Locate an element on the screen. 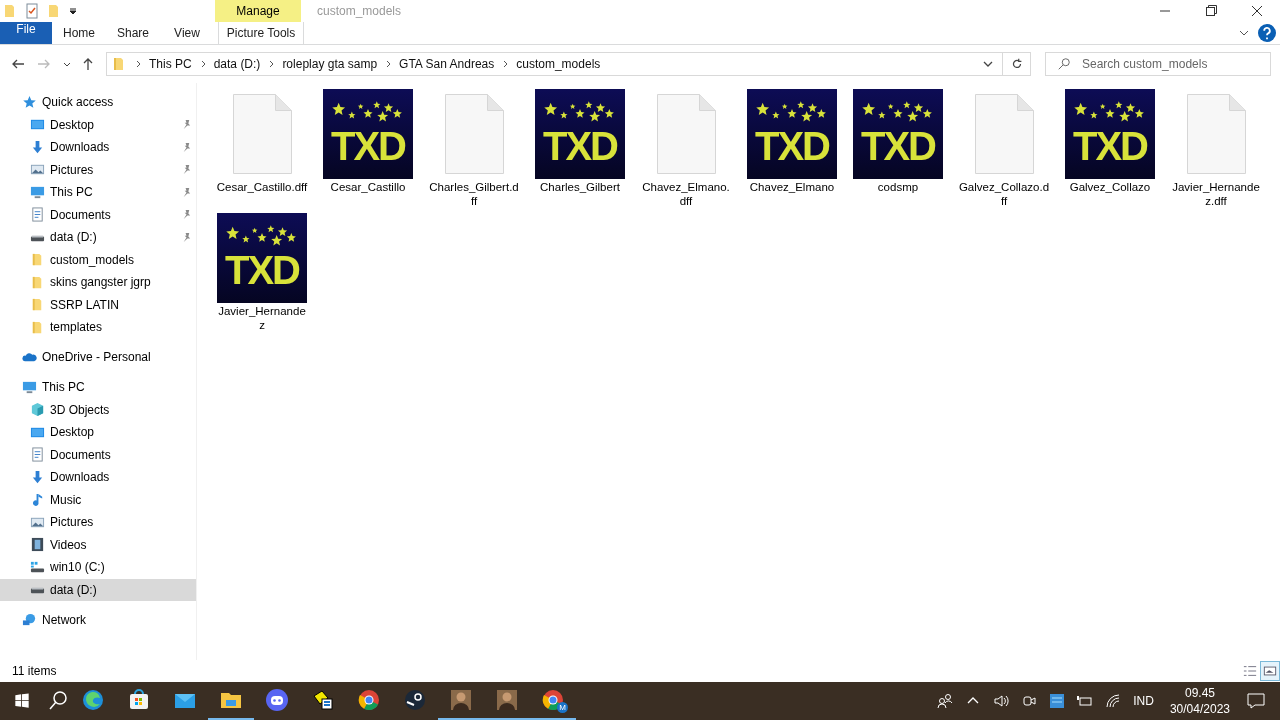  wifi-icon is located at coordinates (1113, 701).